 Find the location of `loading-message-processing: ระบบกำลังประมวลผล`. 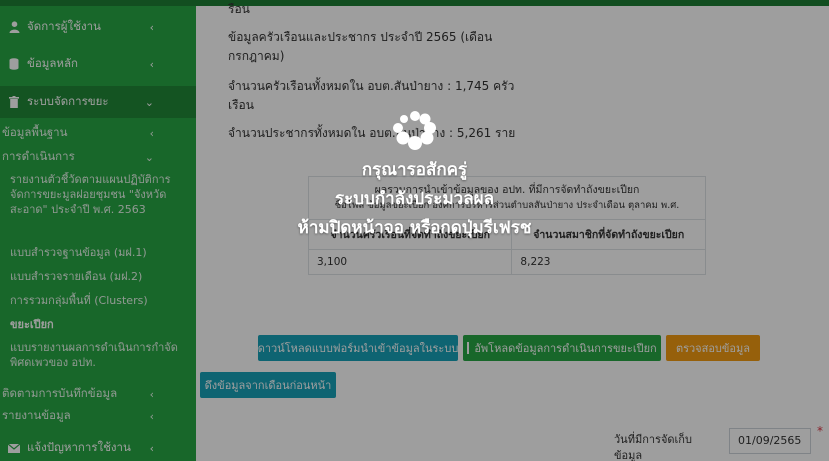

loading-message-processing: ระบบกำลังประมวลผล is located at coordinates (414, 199).